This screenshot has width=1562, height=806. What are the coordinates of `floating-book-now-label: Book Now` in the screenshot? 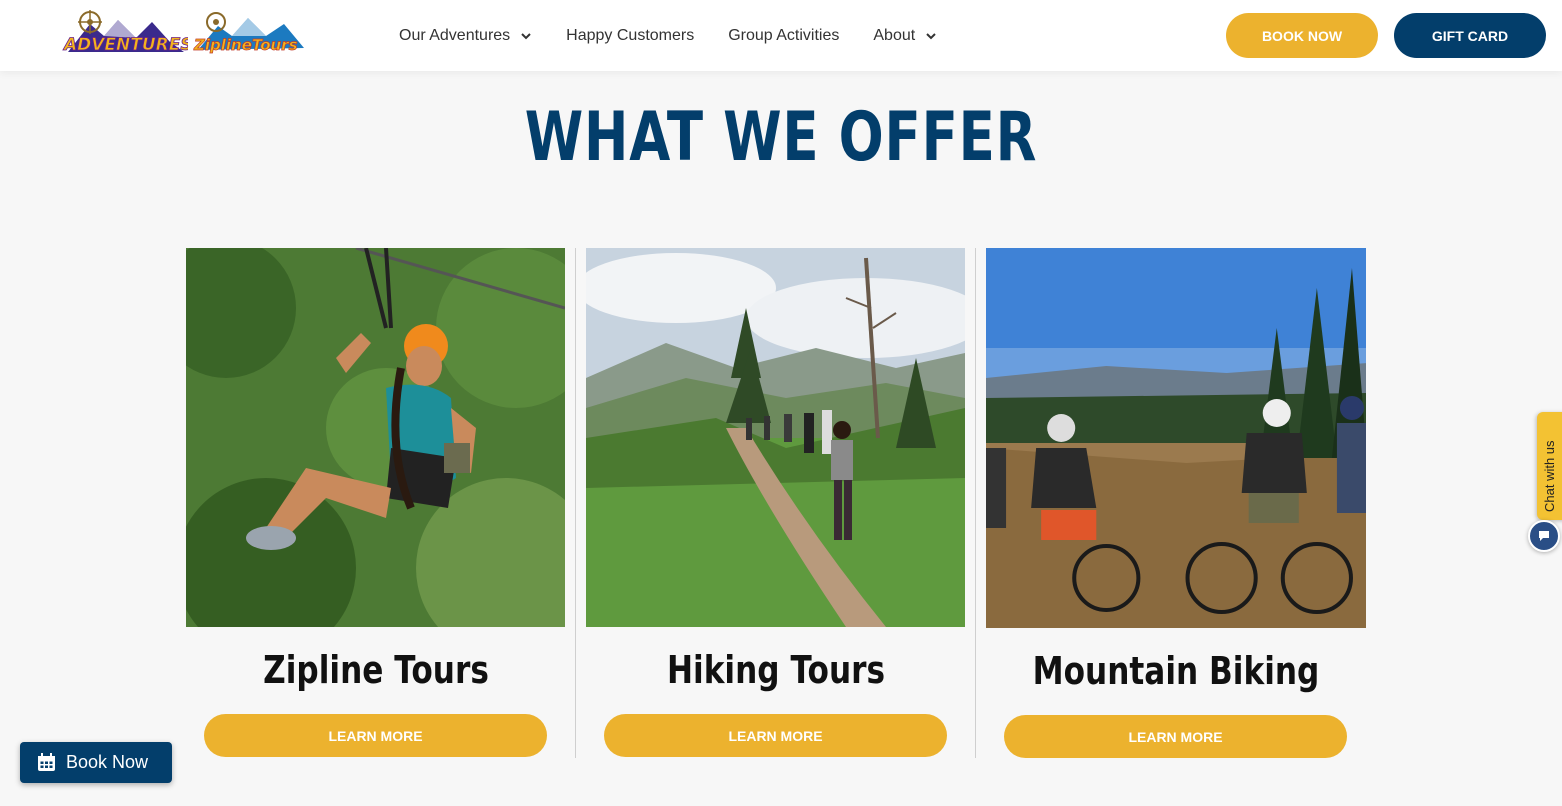 It's located at (107, 762).